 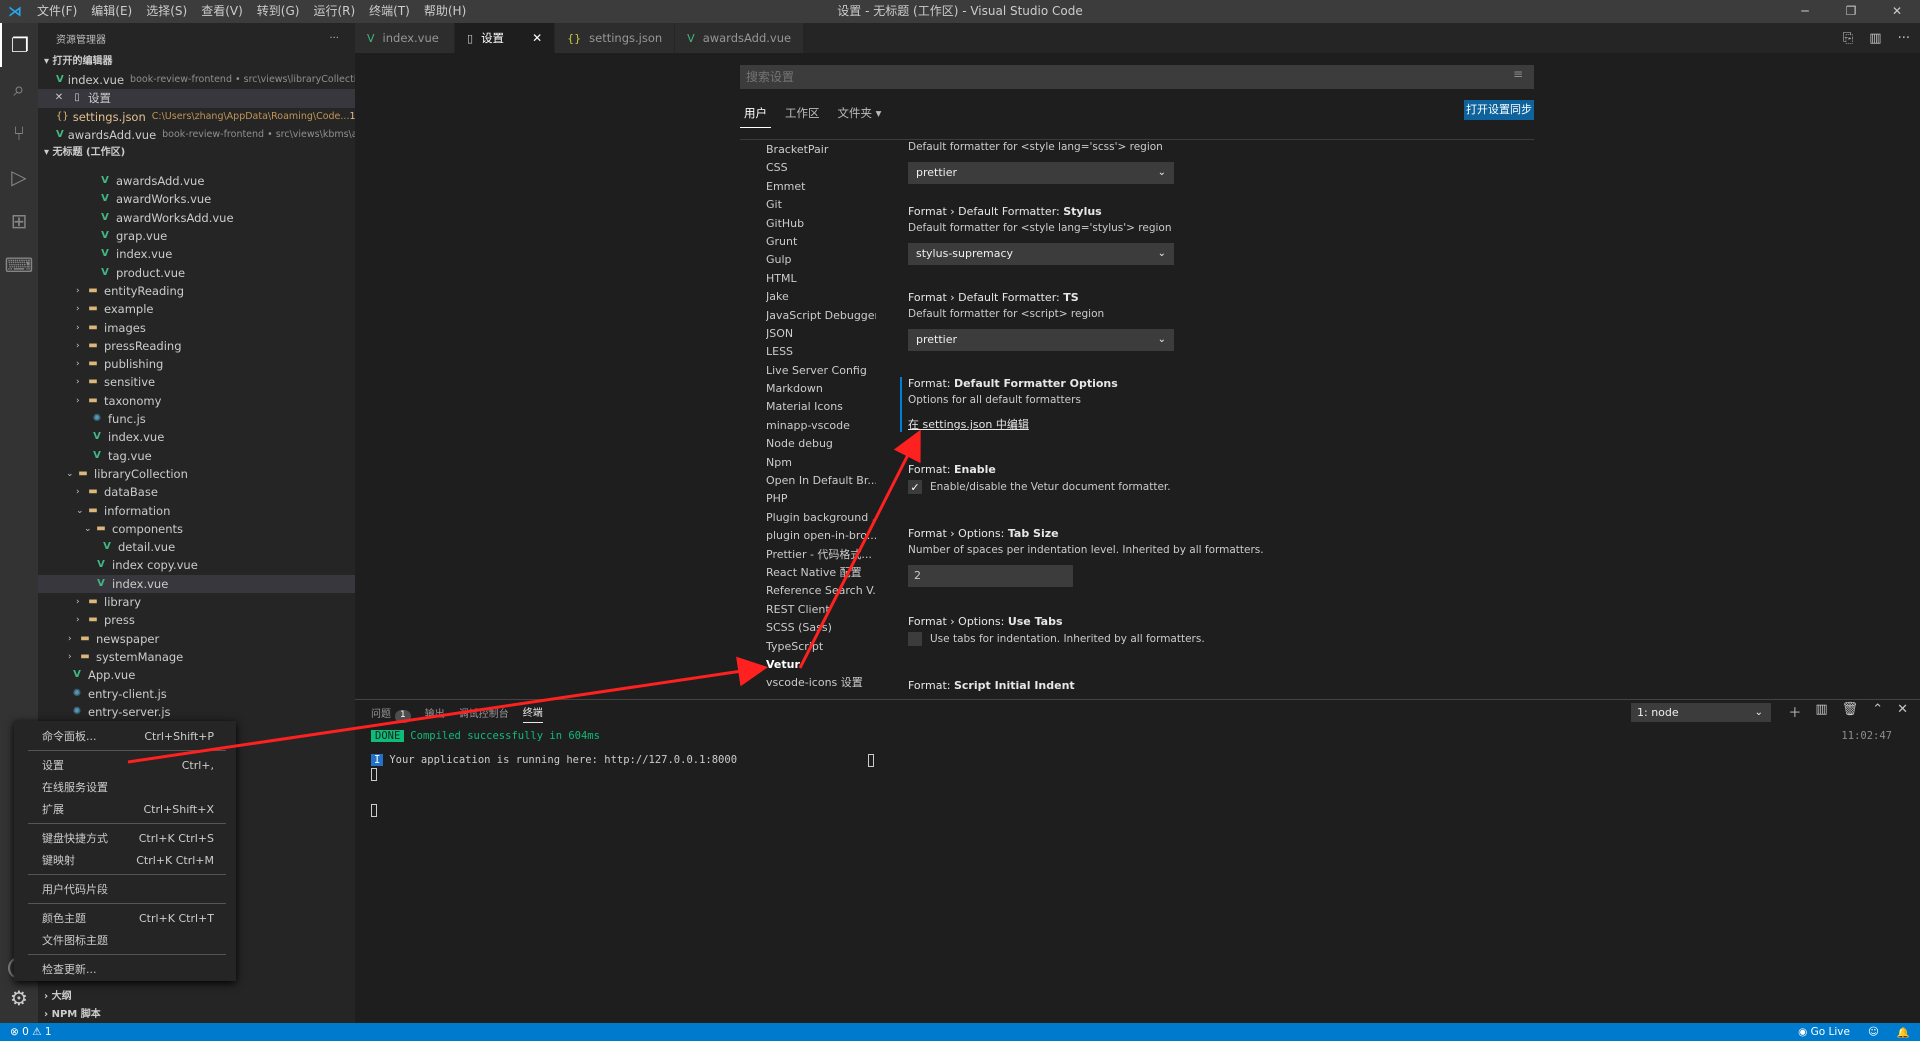 I want to click on stylus-formatter-select: stylus-supremacy ⌄, so click(x=1041, y=254).